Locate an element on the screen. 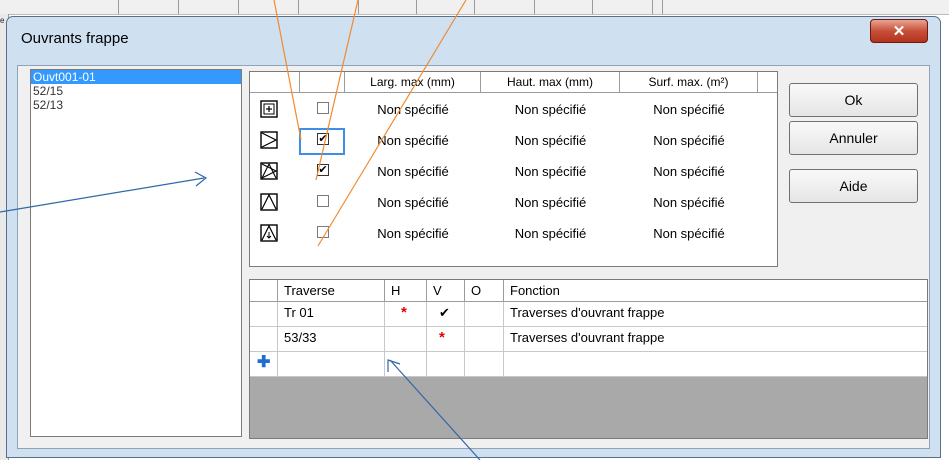 The height and width of the screenshot is (460, 949). close-icon: ✕ is located at coordinates (899, 31).